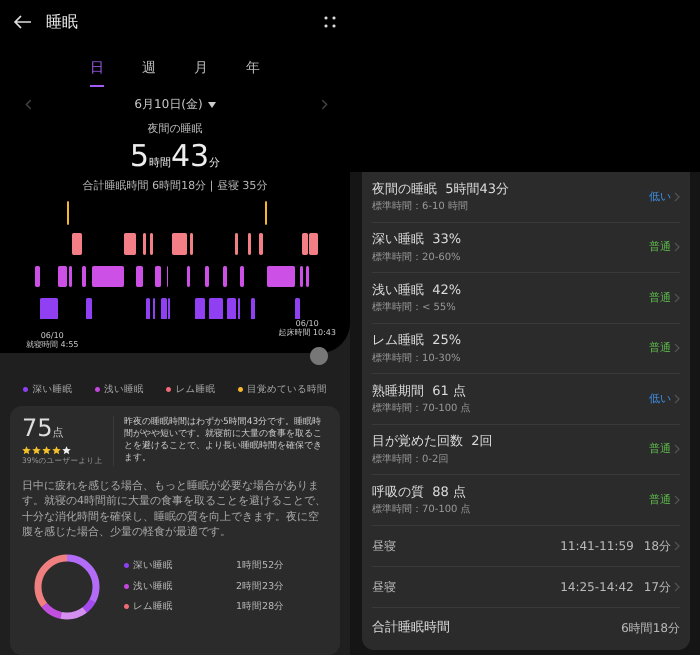  I want to click on legend-label: 深い睡眠, so click(52, 390).